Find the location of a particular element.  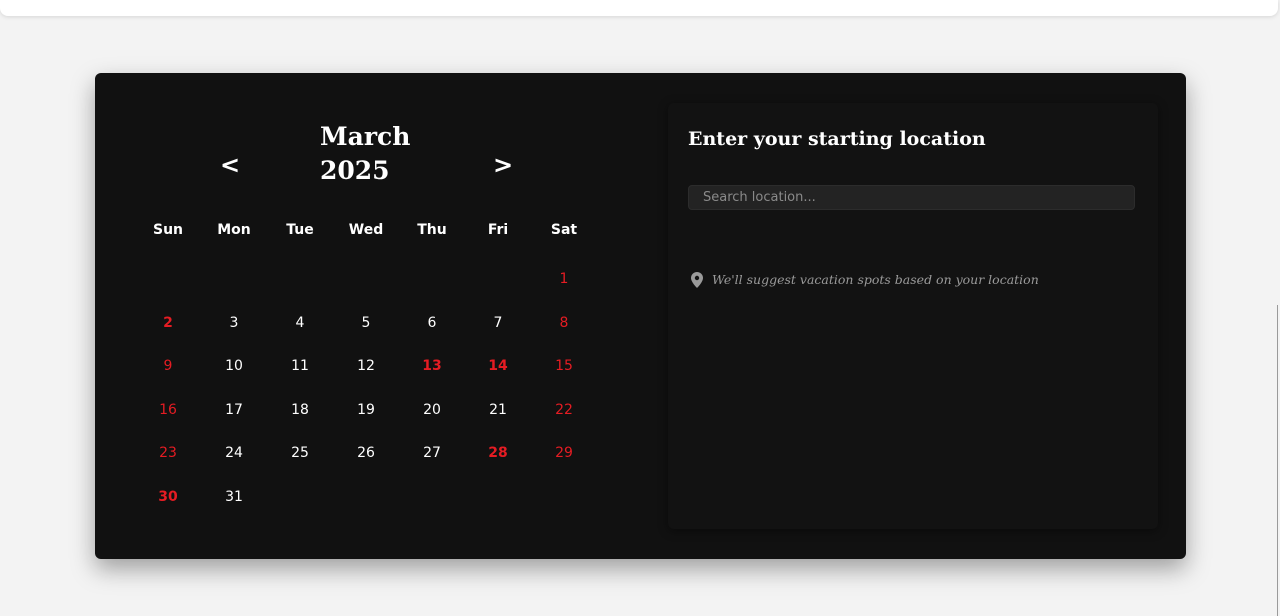

calendar-day: 11 is located at coordinates (300, 378).